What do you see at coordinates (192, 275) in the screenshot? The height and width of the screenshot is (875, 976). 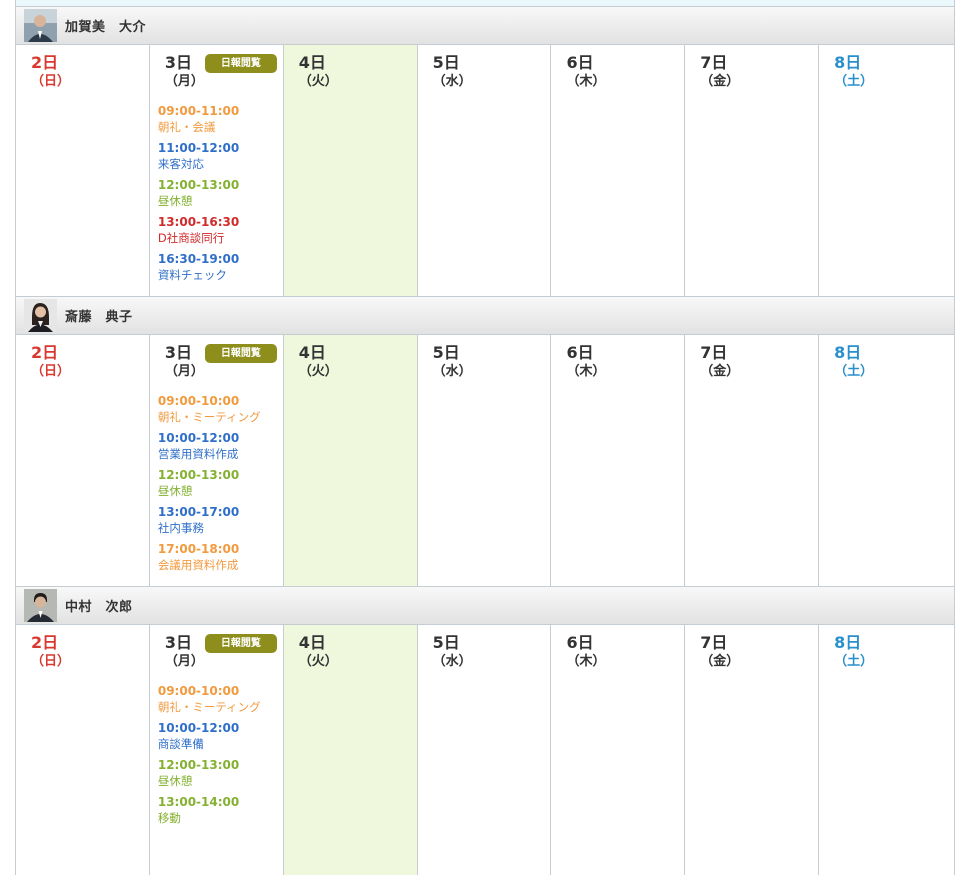 I see `event-title: 資料チェック` at bounding box center [192, 275].